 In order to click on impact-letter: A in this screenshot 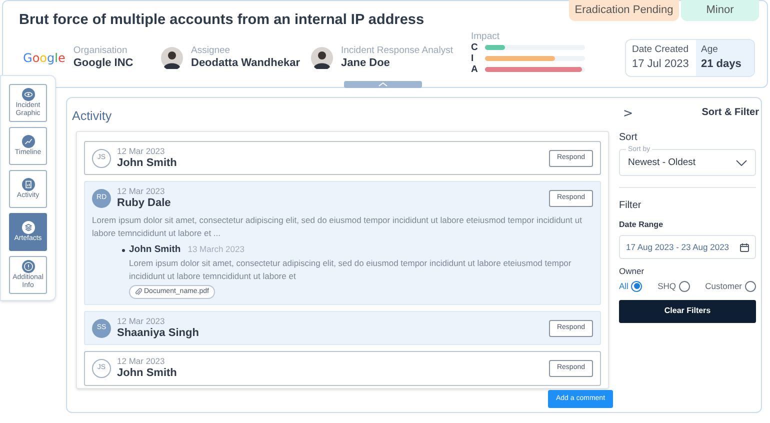, I will do `click(475, 69)`.